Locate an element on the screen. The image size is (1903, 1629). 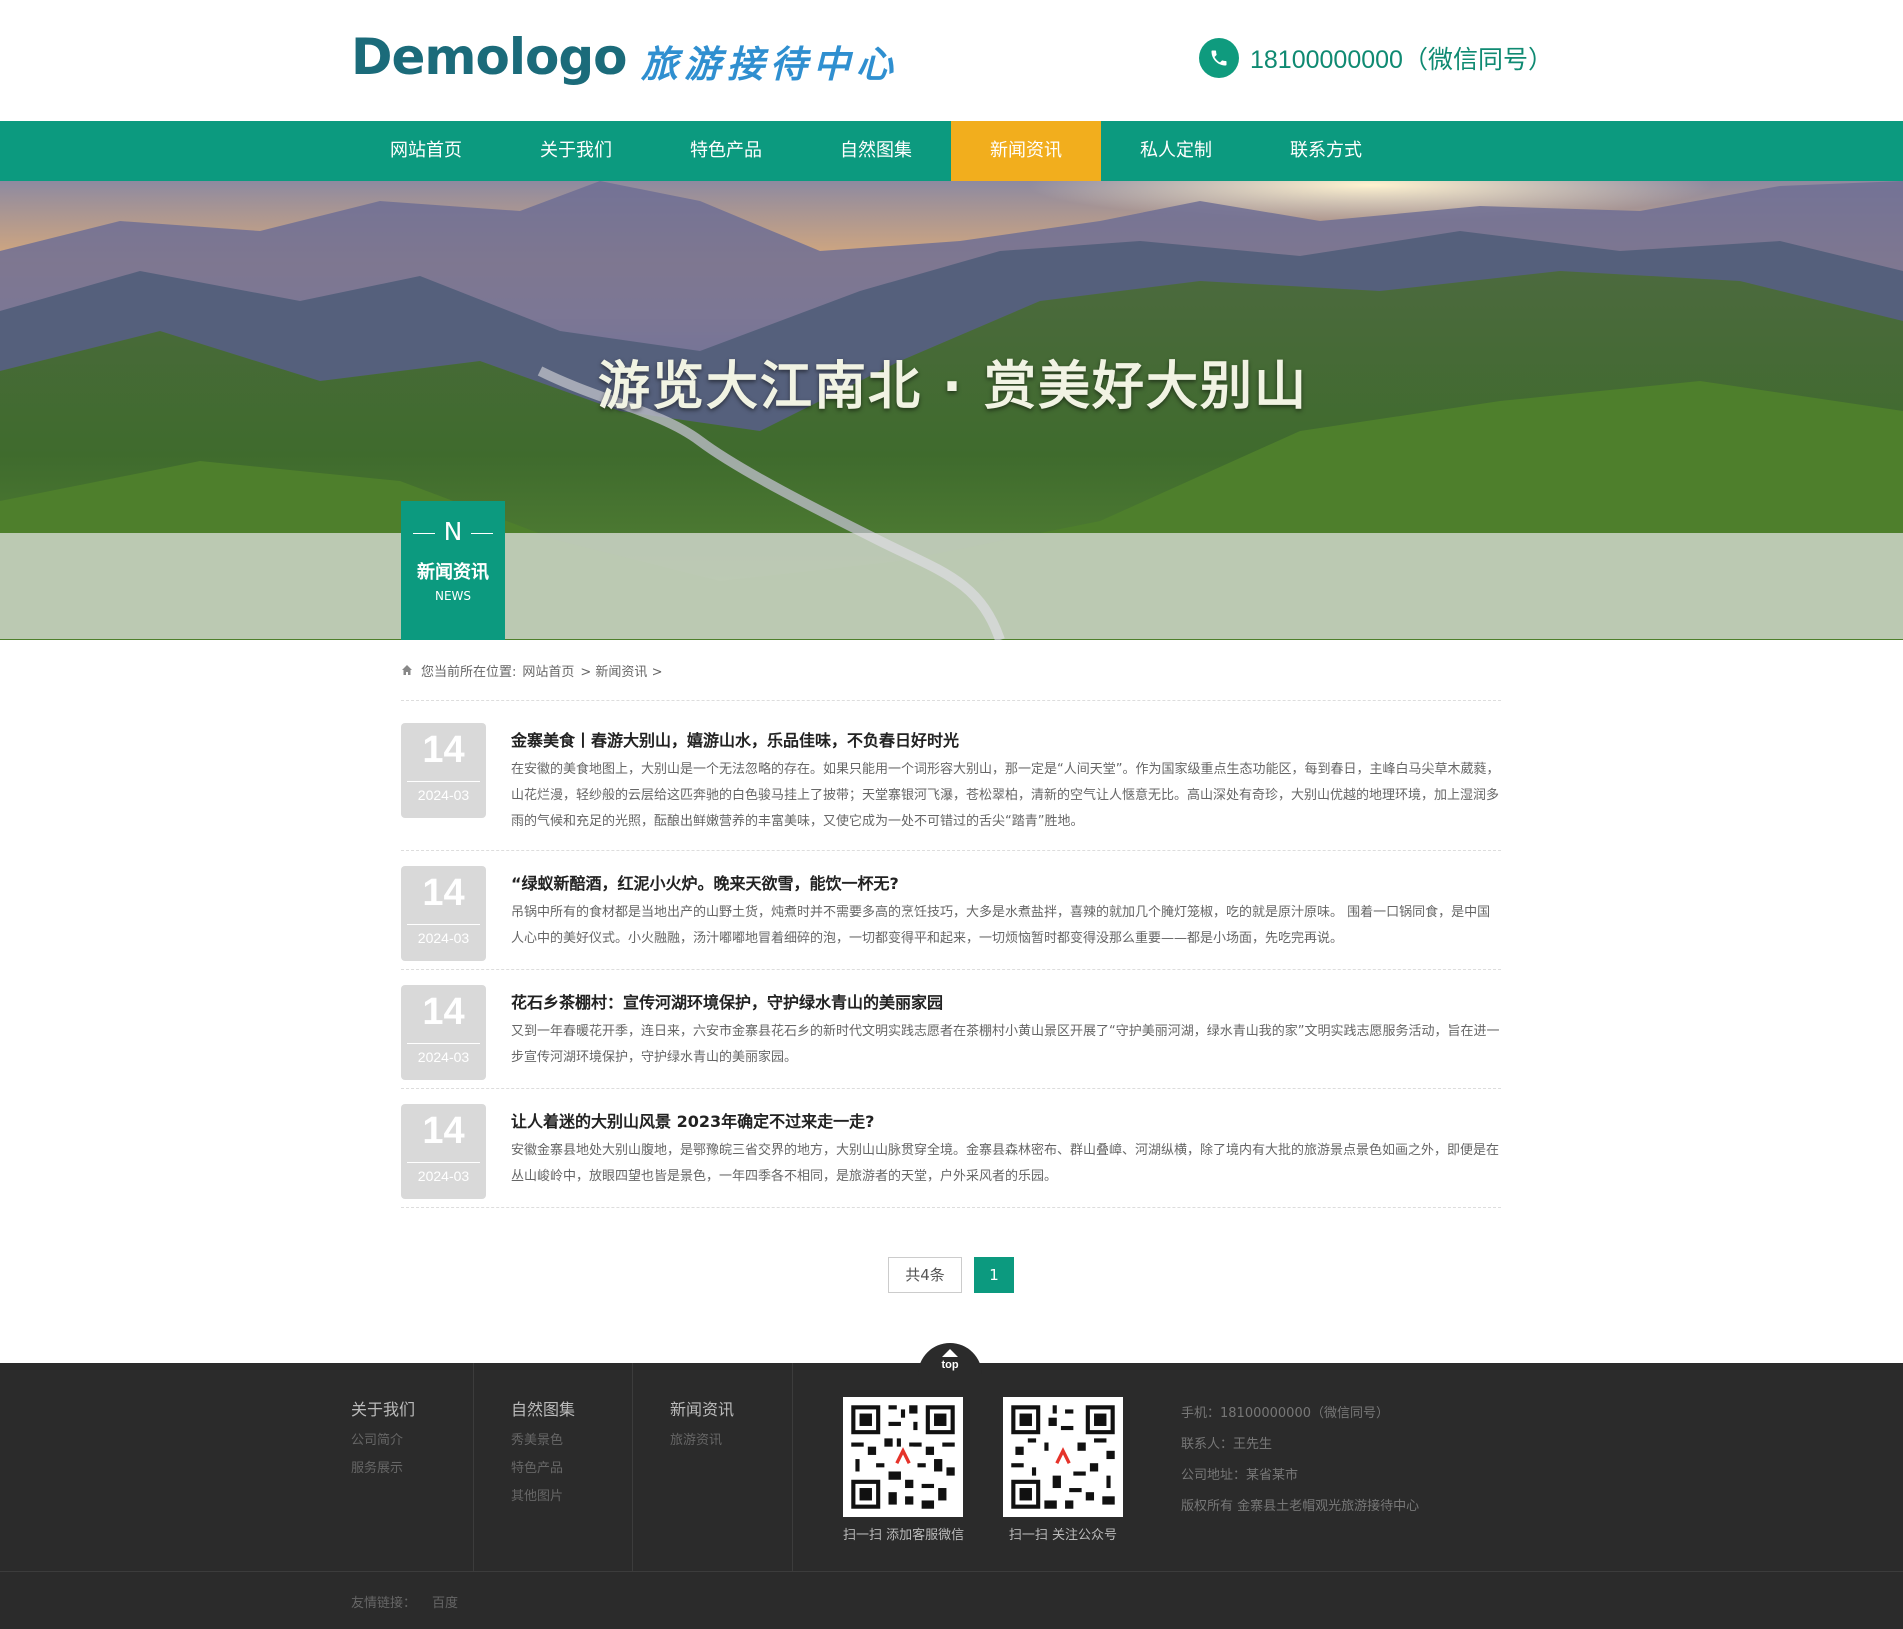
nav-item-home: 网站首页 is located at coordinates (426, 151).